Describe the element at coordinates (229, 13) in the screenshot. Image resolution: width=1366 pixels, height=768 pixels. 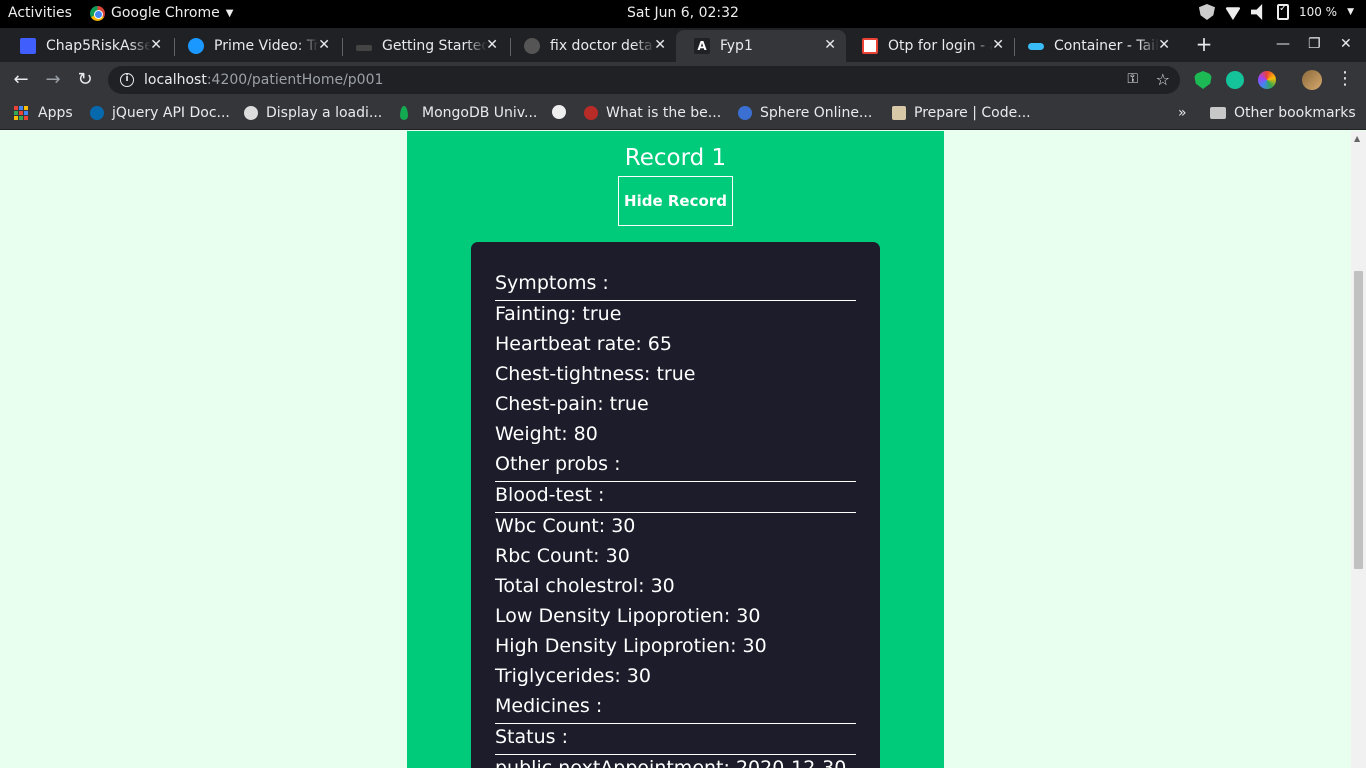
I see `caret-down-icon: ▼` at that location.